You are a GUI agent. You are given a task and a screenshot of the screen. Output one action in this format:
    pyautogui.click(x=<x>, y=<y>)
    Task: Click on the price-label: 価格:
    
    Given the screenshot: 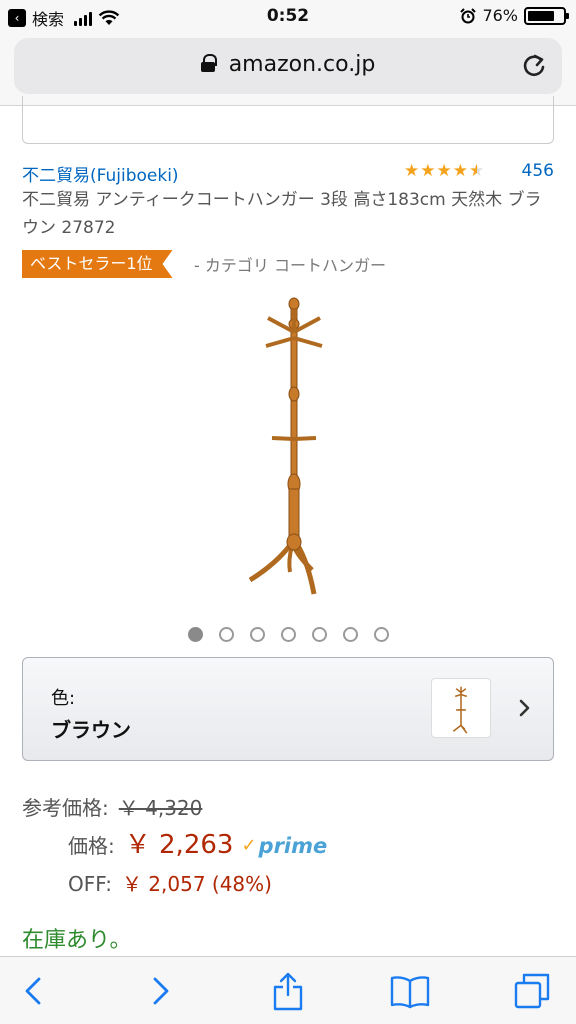 What is the action you would take?
    pyautogui.click(x=91, y=846)
    